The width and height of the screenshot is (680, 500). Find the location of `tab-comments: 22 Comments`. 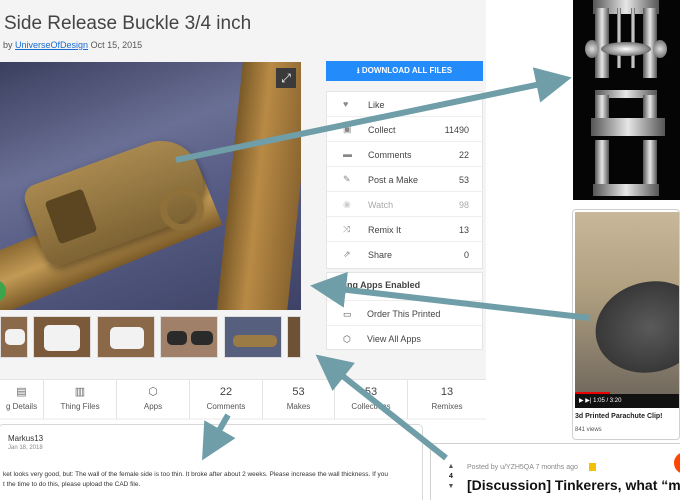

tab-comments: 22 Comments is located at coordinates (226, 399).